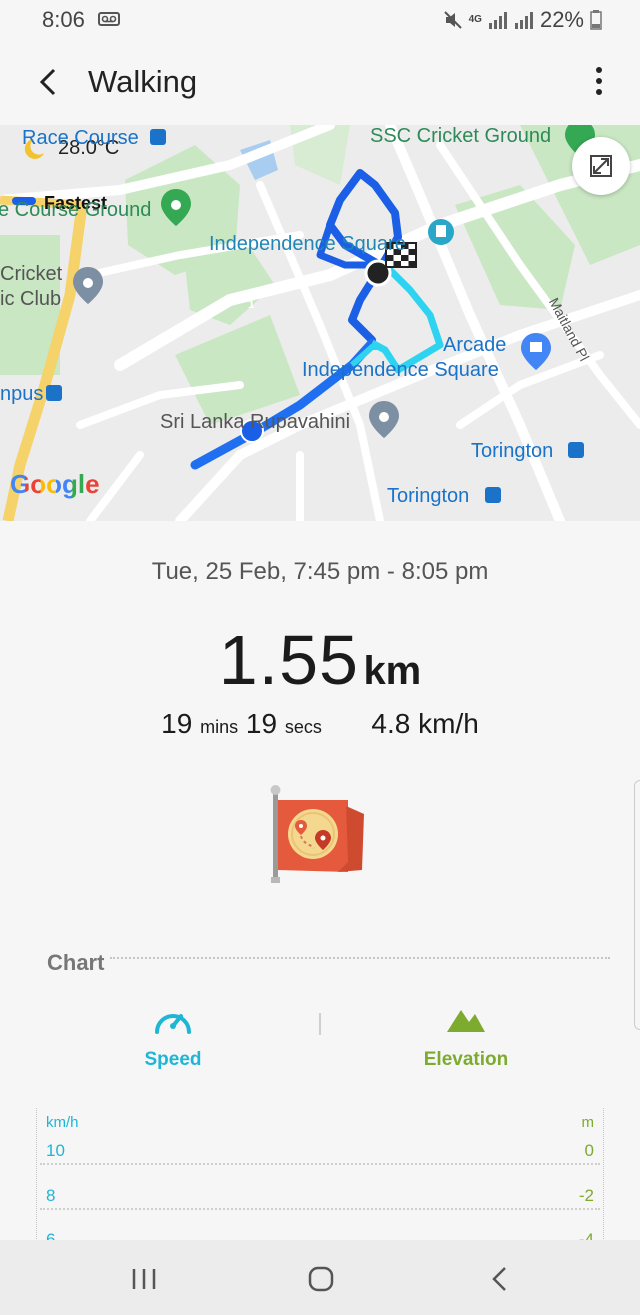 The height and width of the screenshot is (1315, 640). What do you see at coordinates (31, 274) in the screenshot?
I see `map-label-cricket: Cricket` at bounding box center [31, 274].